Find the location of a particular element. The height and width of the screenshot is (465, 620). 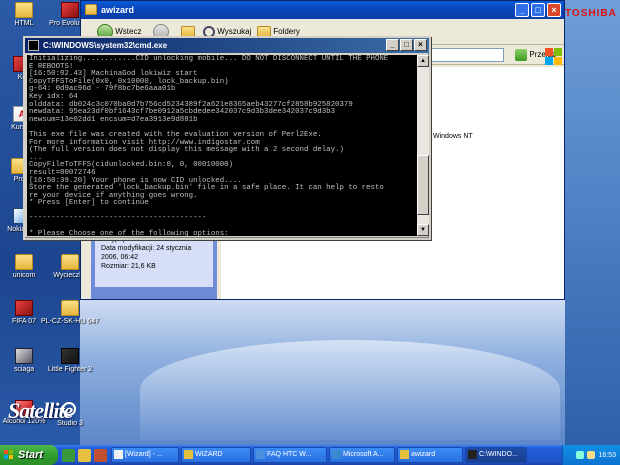

system-tray: 16:53 is located at coordinates (591, 455).